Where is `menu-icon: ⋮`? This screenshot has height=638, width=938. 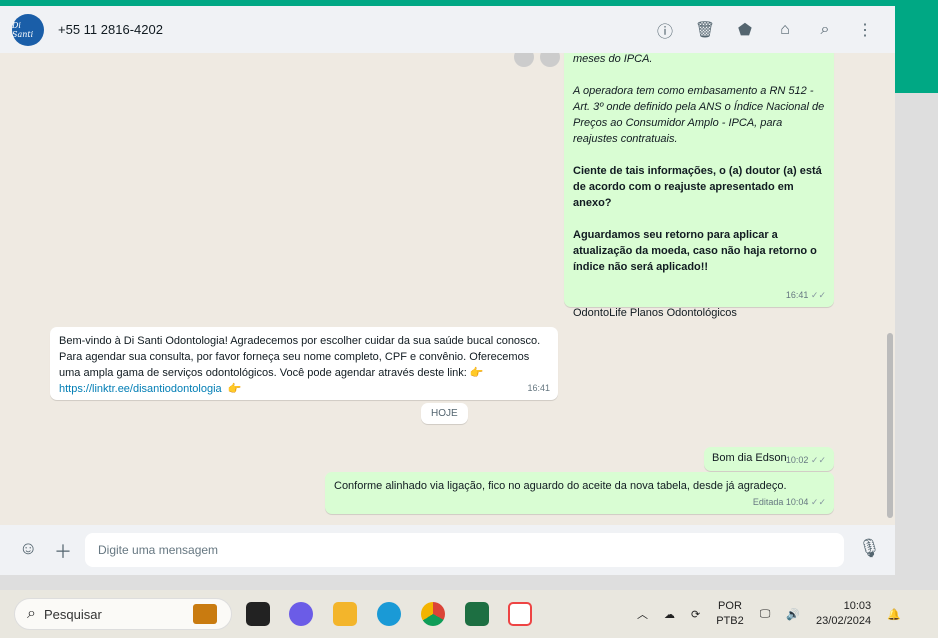 menu-icon: ⋮ is located at coordinates (865, 30).